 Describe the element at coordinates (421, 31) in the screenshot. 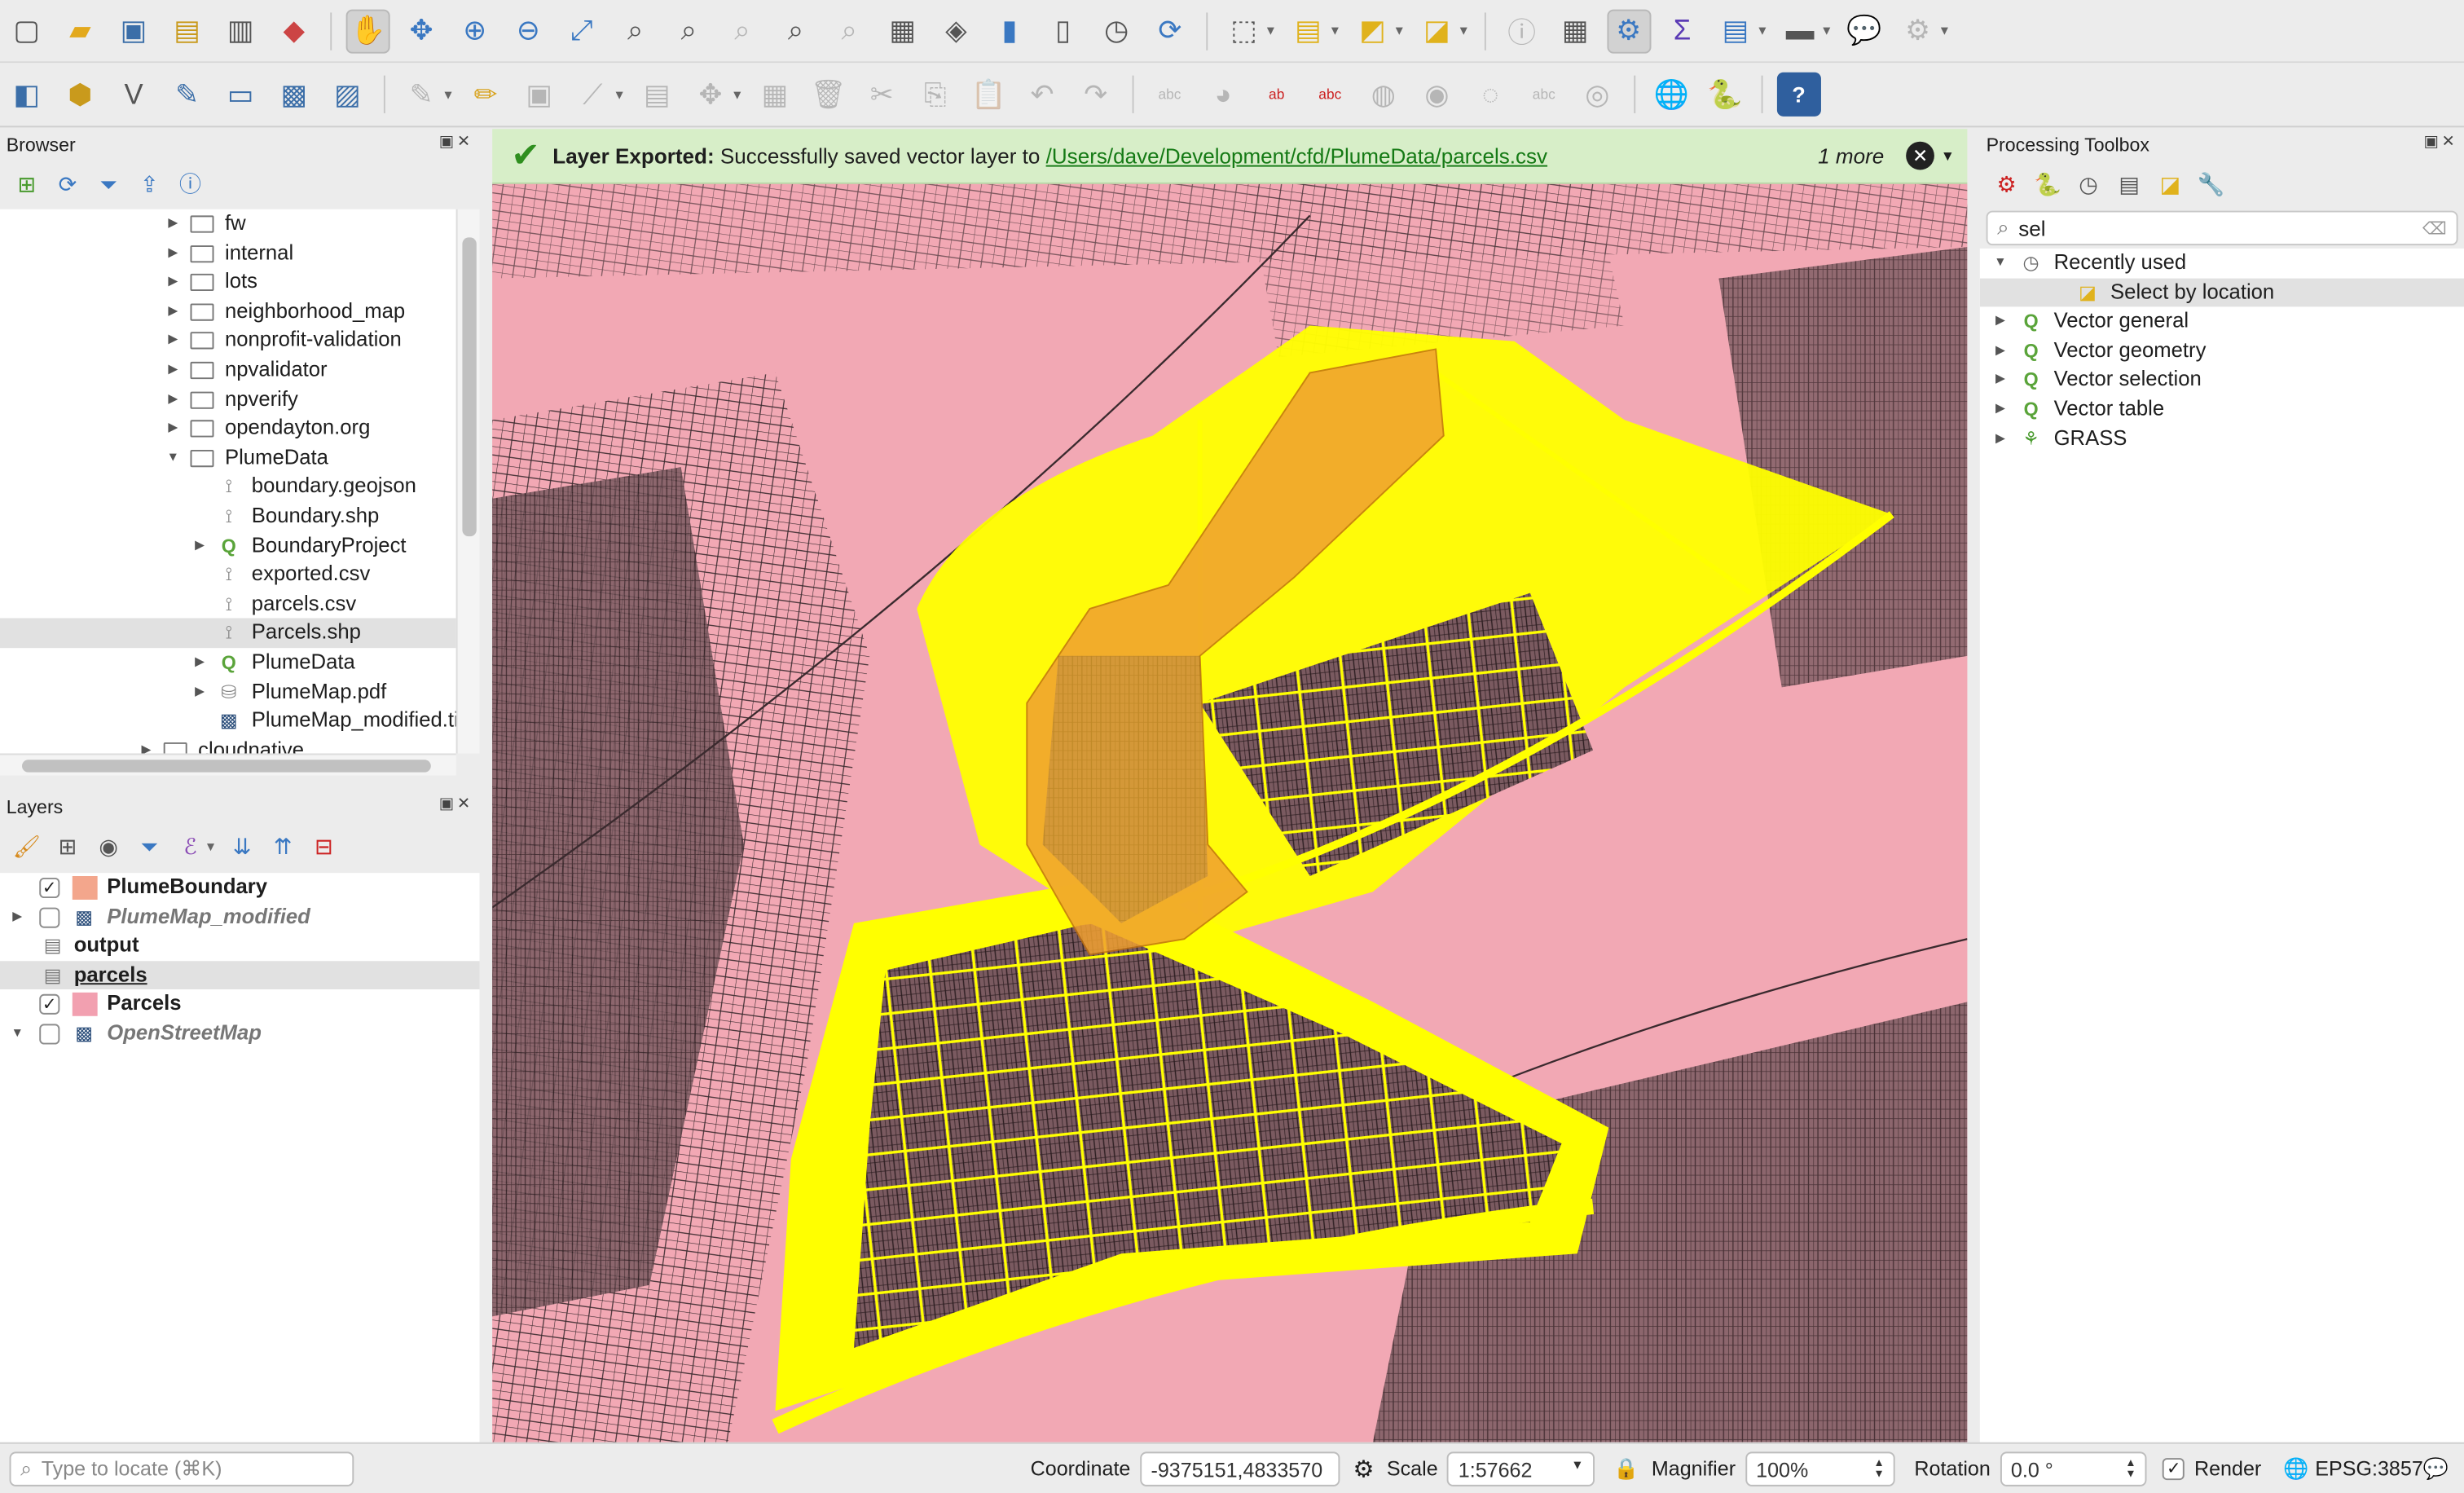

I see `pan-to-selection-icon: ✥` at that location.